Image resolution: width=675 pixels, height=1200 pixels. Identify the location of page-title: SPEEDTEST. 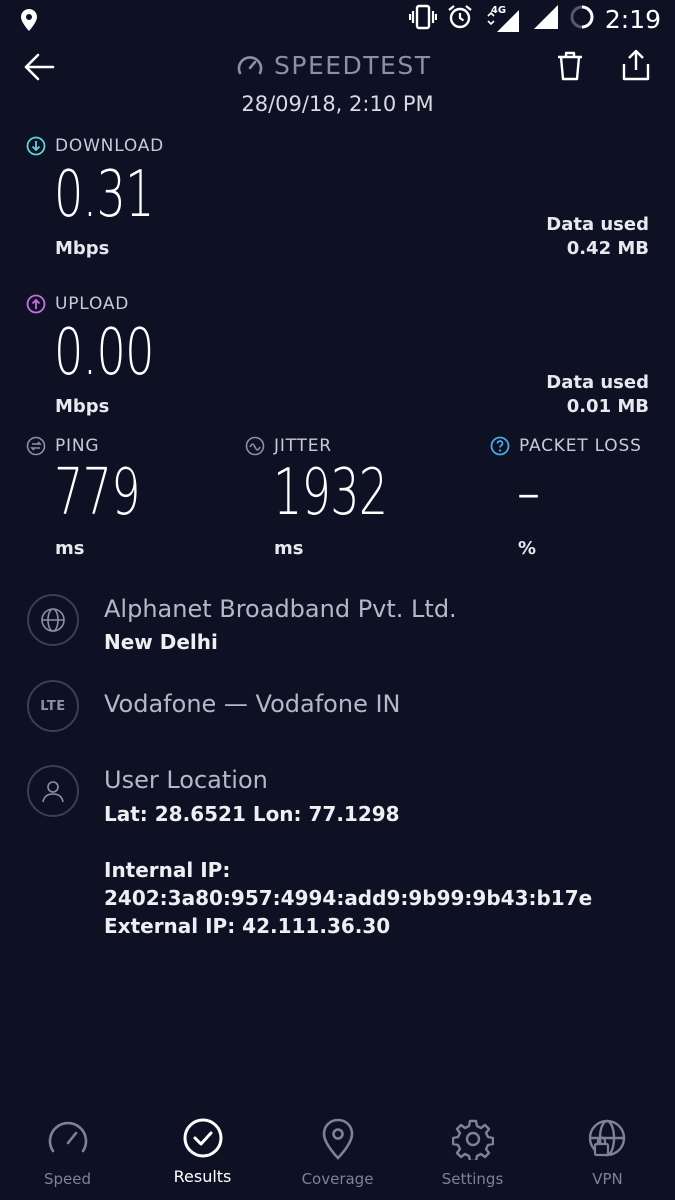
(353, 65).